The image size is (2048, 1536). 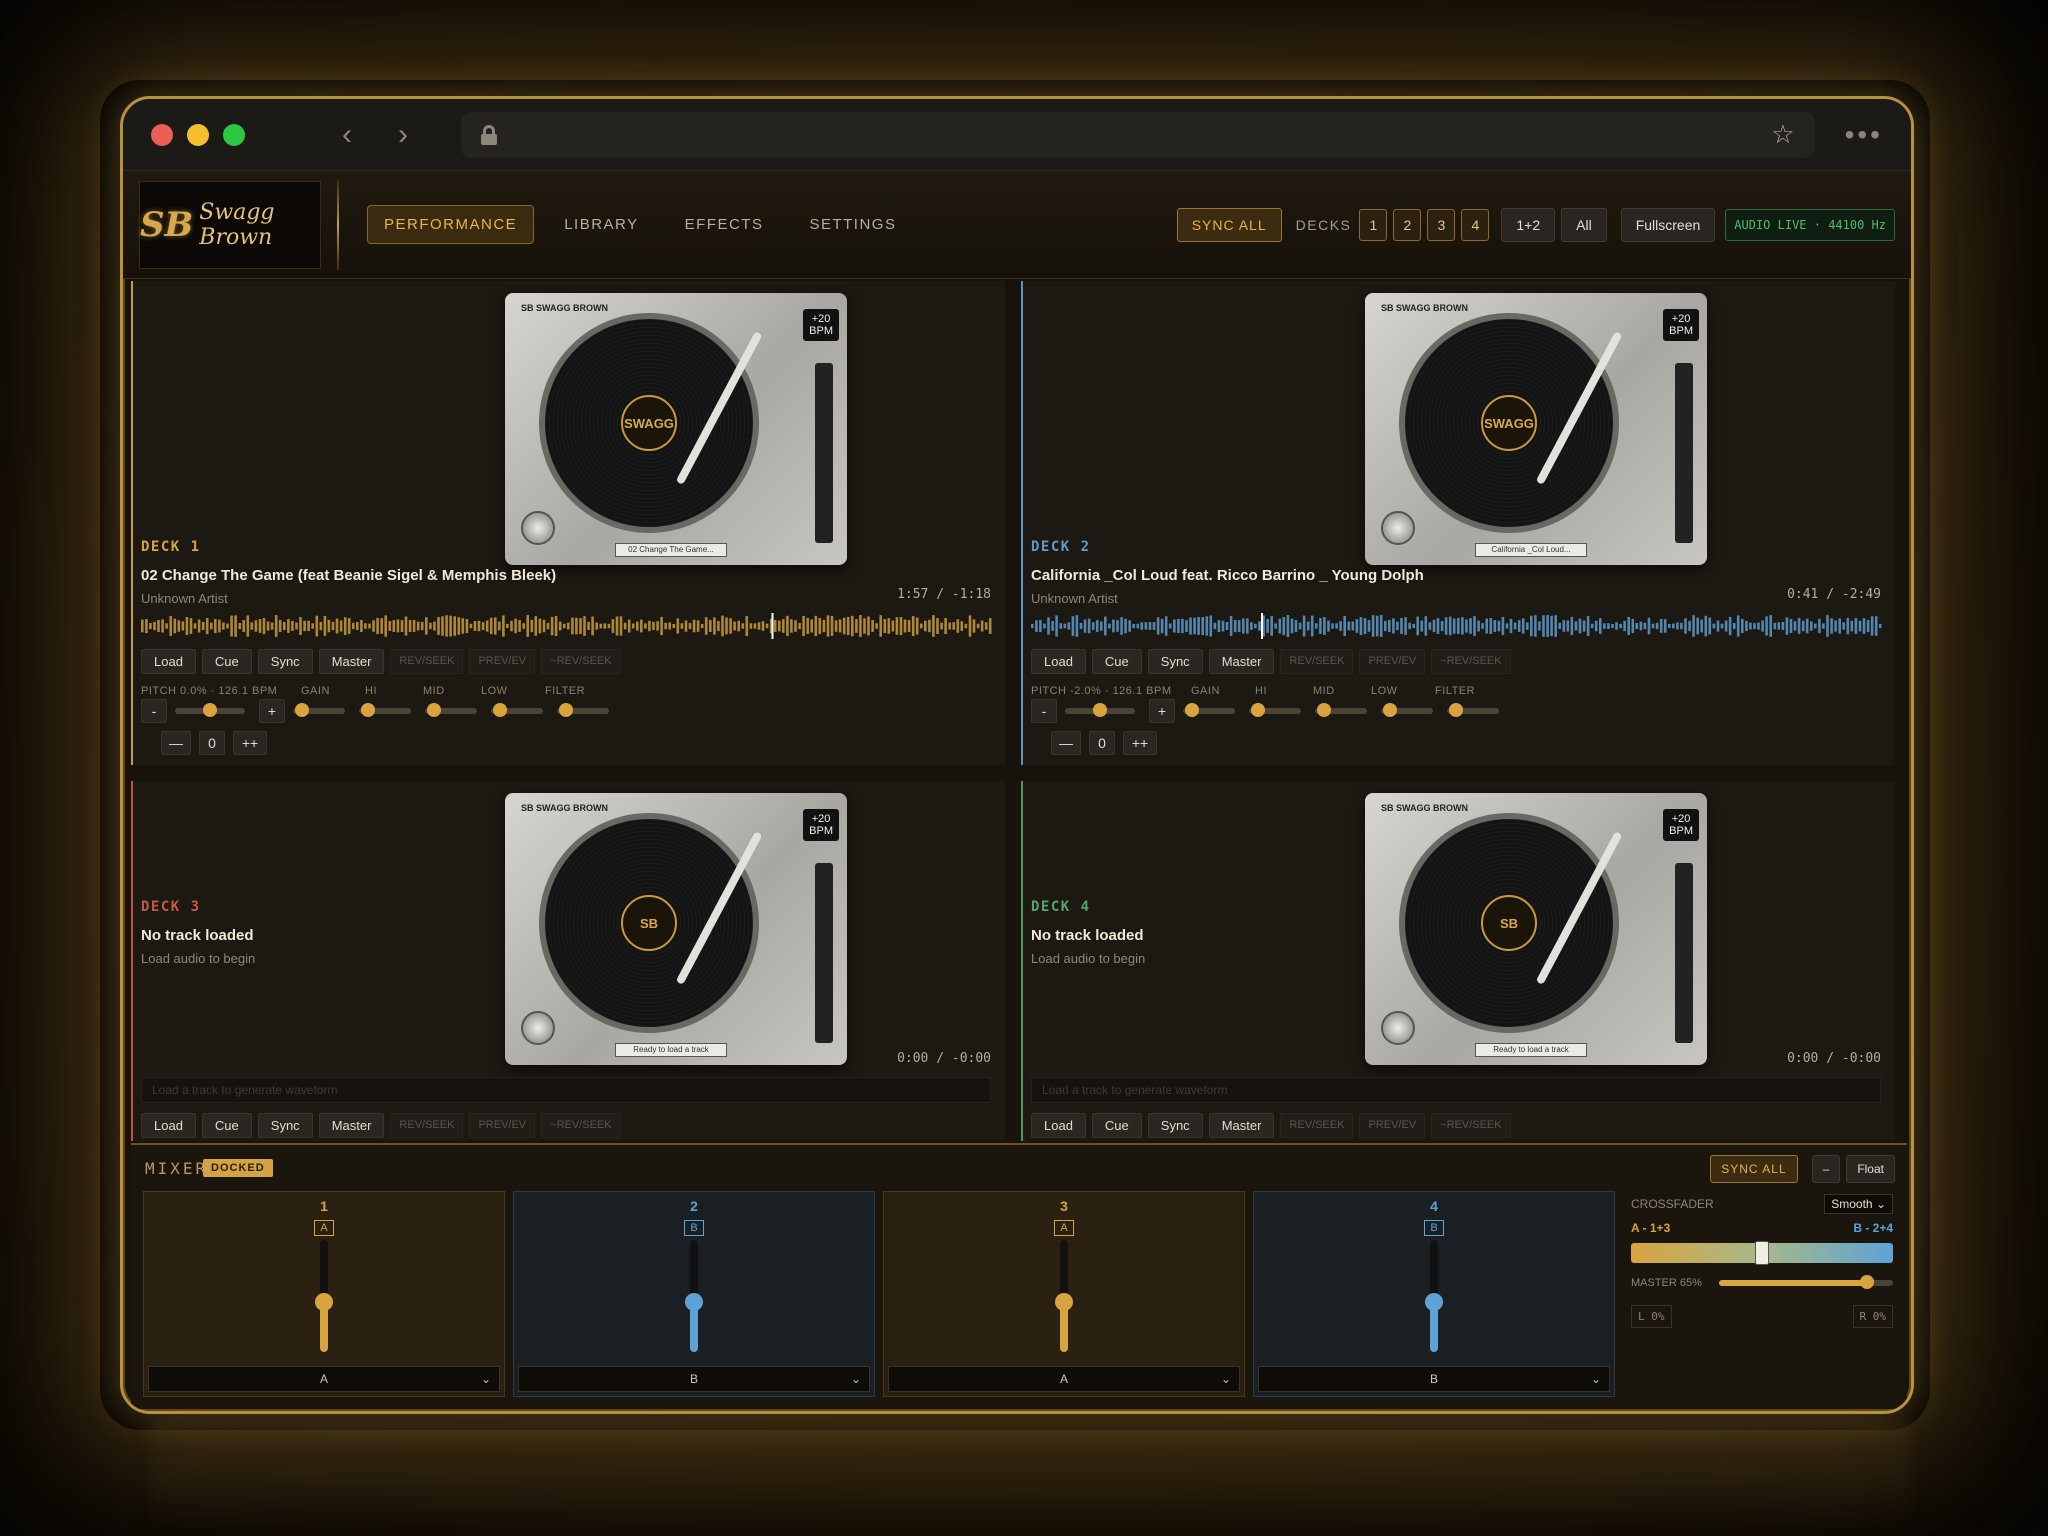 I want to click on address-bar: ☆, so click(x=1138, y=134).